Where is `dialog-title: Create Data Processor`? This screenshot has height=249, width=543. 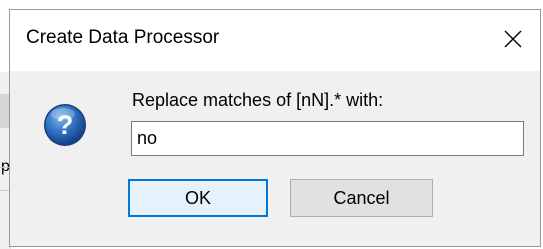 dialog-title: Create Data Processor is located at coordinates (123, 37).